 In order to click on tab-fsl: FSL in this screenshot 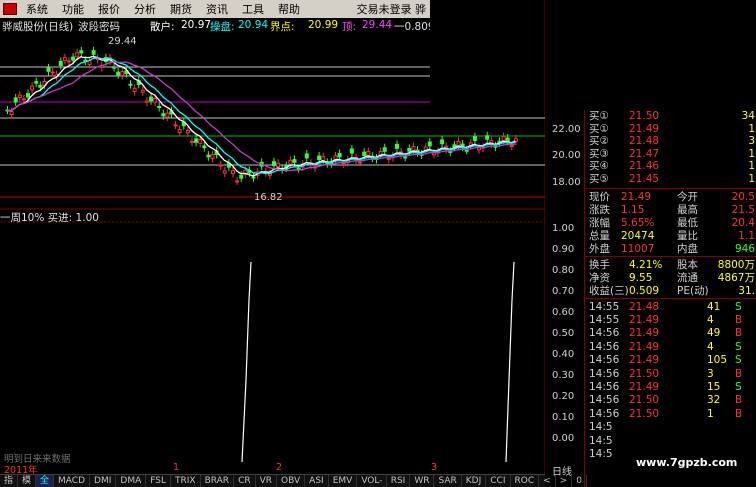, I will do `click(158, 481)`.